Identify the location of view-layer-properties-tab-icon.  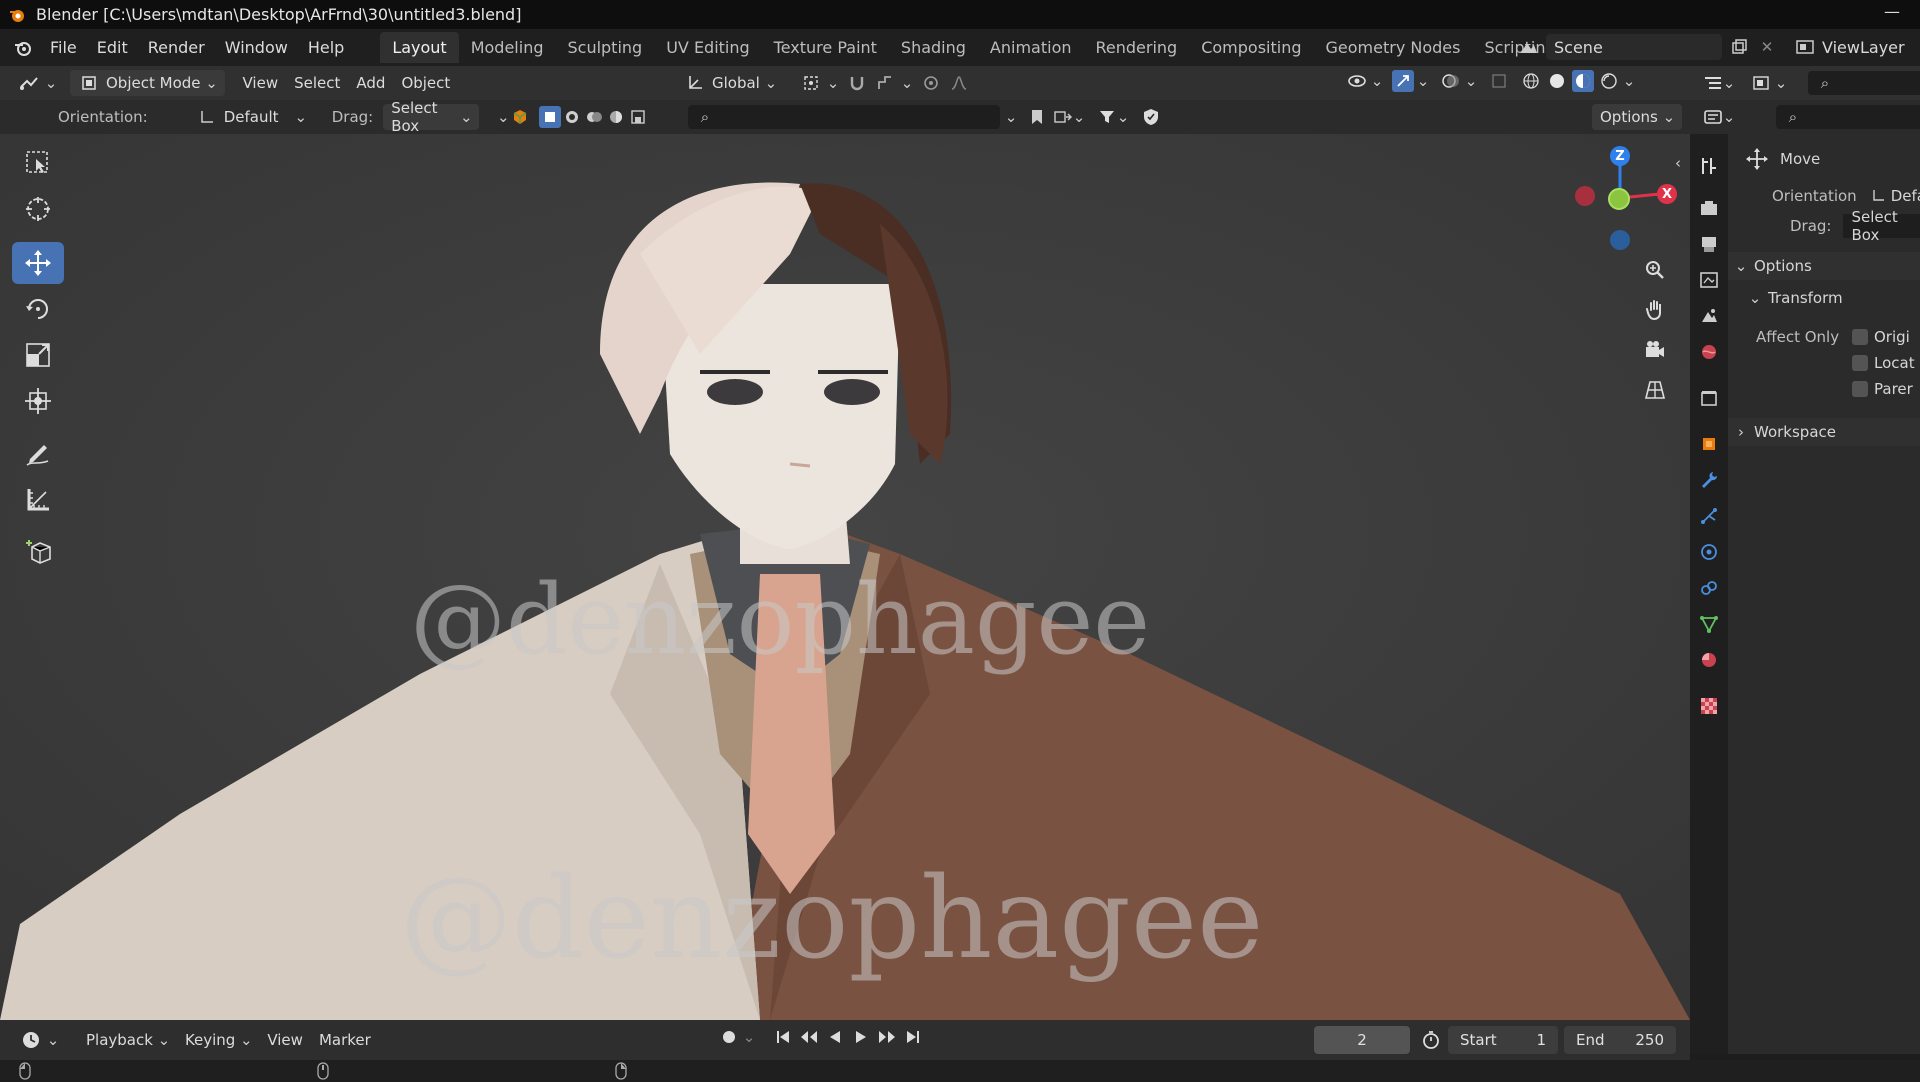
(1709, 280).